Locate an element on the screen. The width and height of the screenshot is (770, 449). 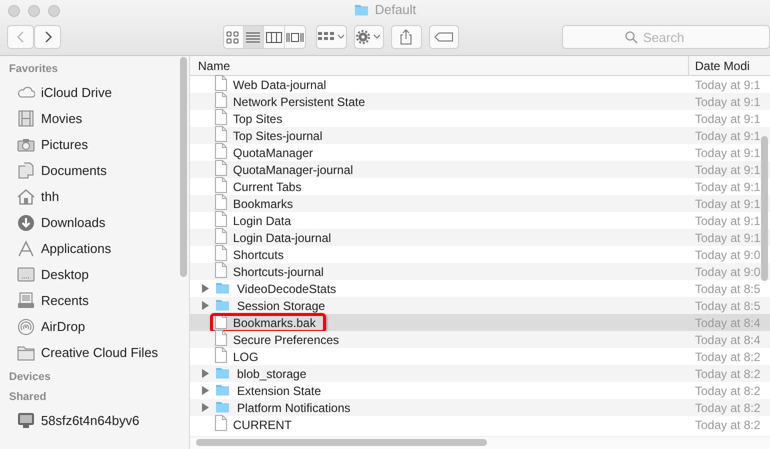
tag-icon is located at coordinates (444, 37).